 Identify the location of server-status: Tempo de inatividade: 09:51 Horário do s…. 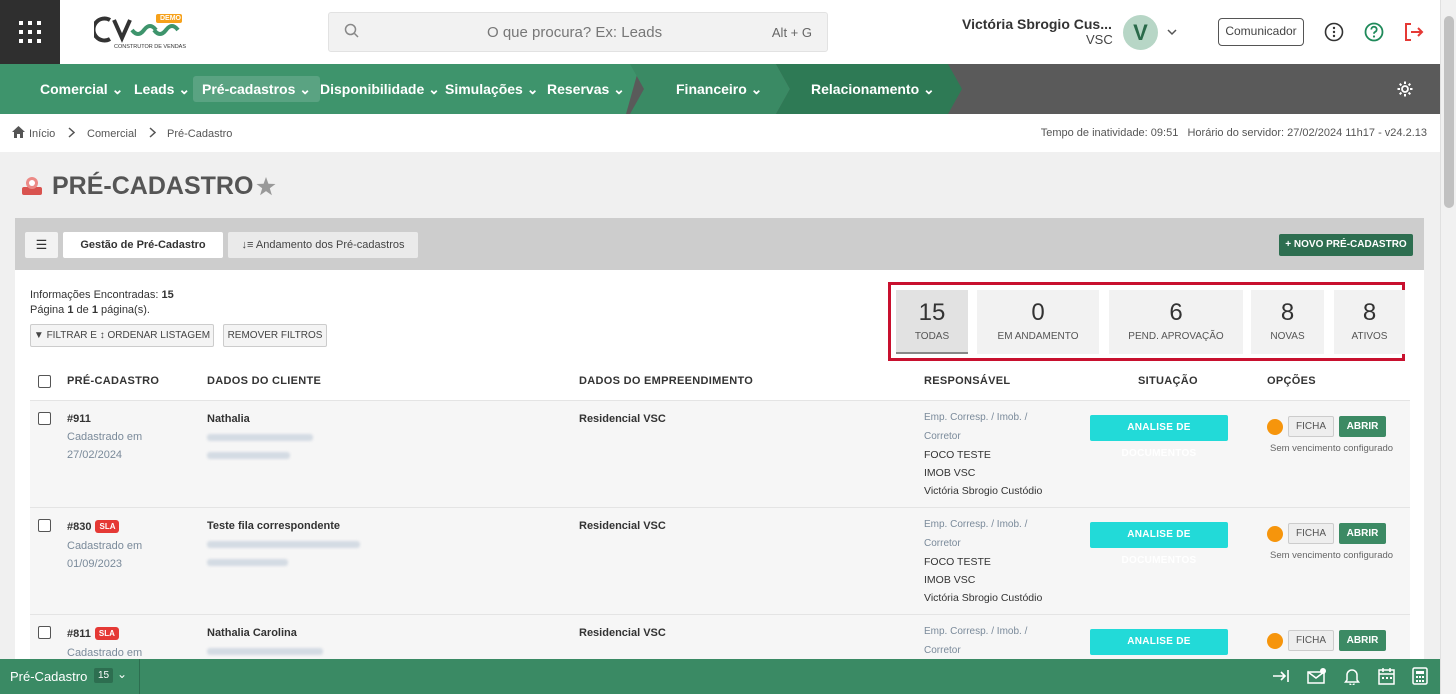
(1233, 133).